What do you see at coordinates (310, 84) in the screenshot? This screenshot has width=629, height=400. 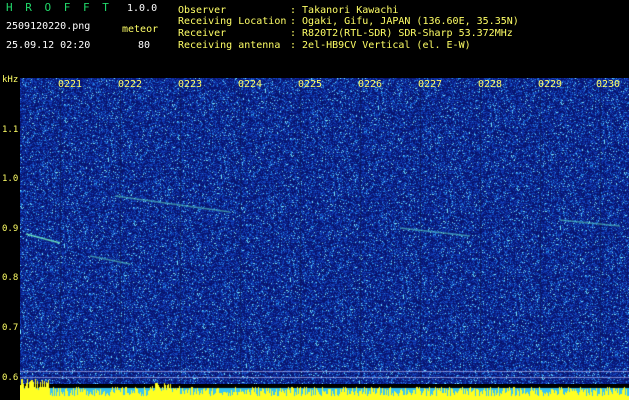 I see `time-tick-label: 0225` at bounding box center [310, 84].